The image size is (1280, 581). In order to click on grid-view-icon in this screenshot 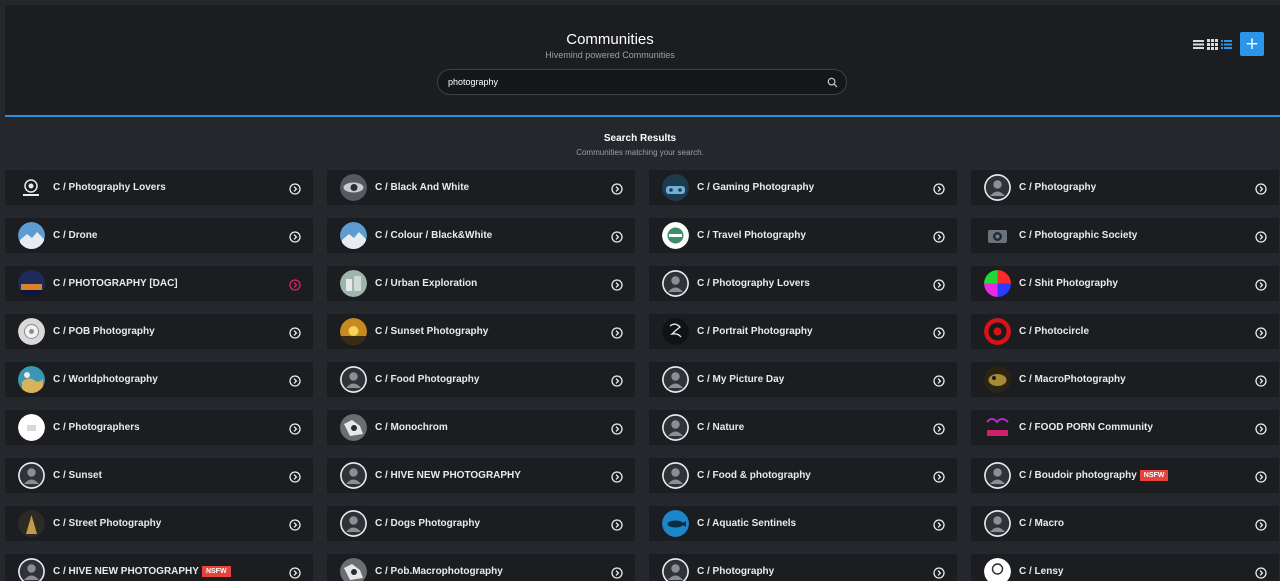, I will do `click(1212, 44)`.